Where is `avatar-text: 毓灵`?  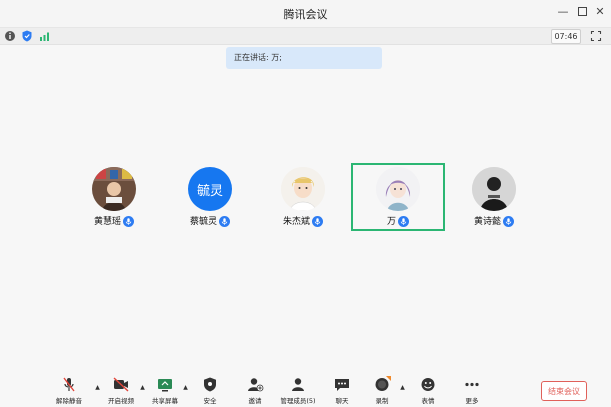
avatar-text: 毓灵 is located at coordinates (209, 191).